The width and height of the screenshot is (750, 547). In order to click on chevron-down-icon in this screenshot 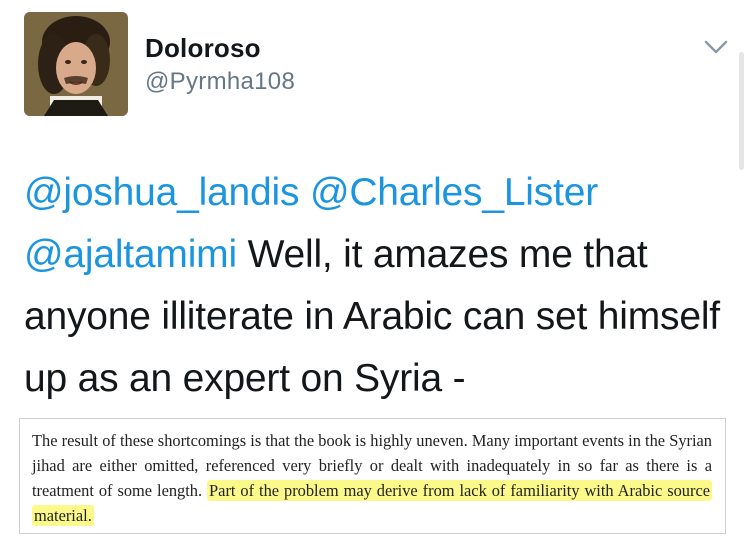, I will do `click(716, 47)`.